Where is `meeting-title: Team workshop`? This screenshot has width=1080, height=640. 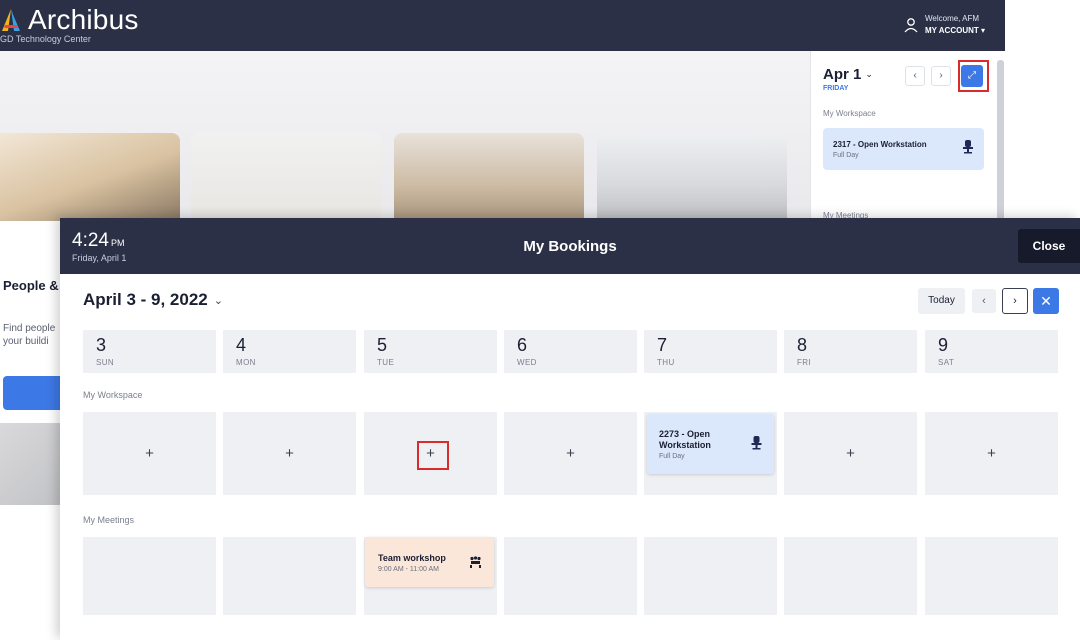 meeting-title: Team workshop is located at coordinates (412, 558).